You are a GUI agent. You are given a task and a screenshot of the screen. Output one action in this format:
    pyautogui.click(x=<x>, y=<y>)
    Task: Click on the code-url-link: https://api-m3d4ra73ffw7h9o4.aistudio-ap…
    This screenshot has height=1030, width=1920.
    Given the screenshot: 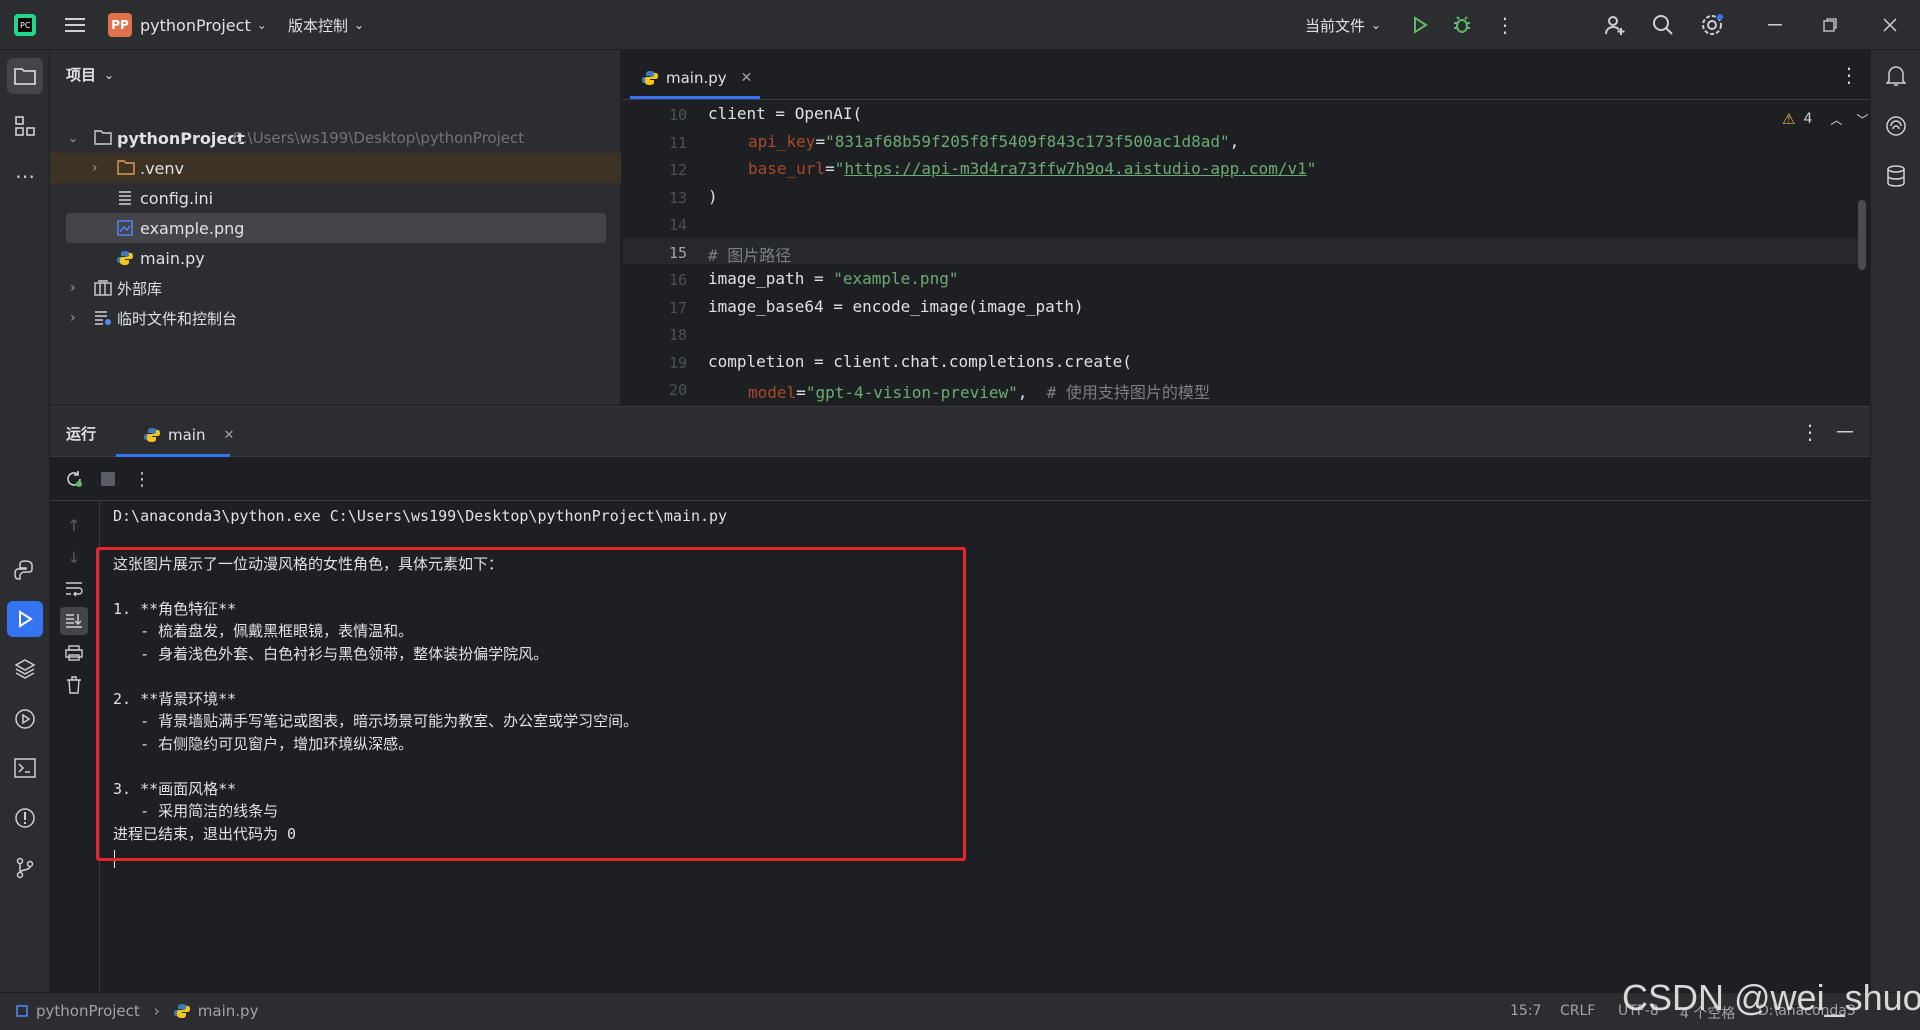 What is the action you would take?
    pyautogui.click(x=1075, y=168)
    